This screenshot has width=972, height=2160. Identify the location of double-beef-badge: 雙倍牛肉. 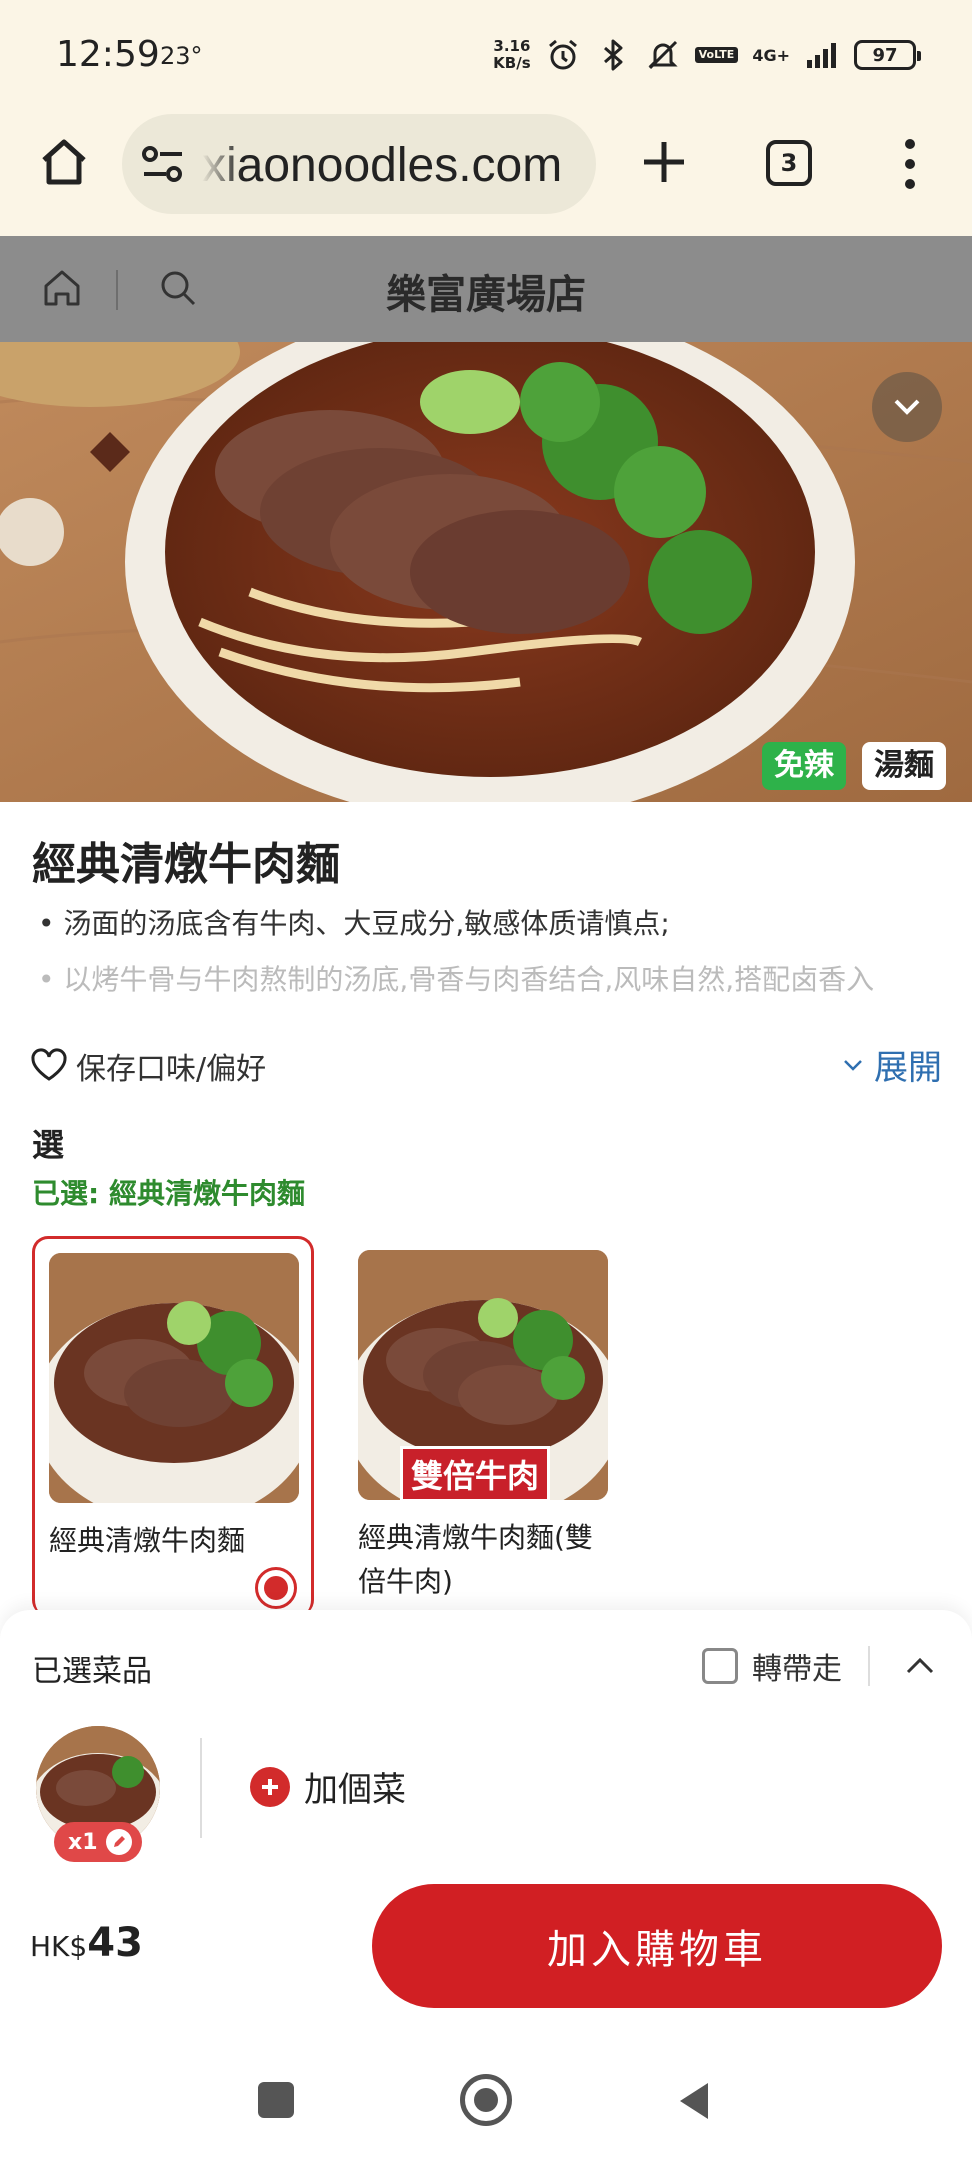
(475, 1473).